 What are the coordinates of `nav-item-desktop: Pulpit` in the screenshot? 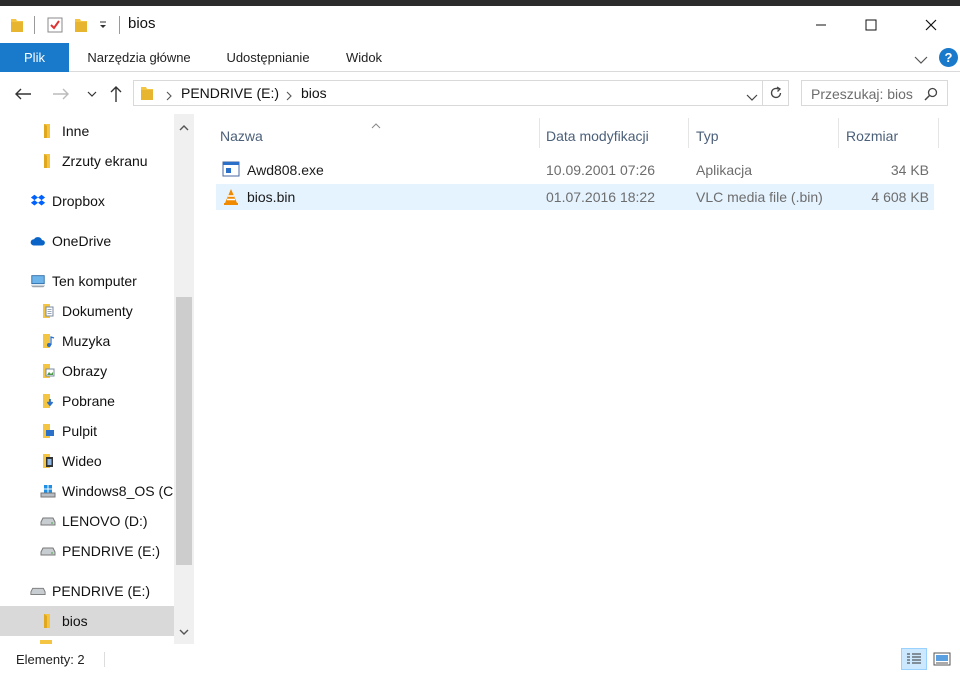 It's located at (87, 431).